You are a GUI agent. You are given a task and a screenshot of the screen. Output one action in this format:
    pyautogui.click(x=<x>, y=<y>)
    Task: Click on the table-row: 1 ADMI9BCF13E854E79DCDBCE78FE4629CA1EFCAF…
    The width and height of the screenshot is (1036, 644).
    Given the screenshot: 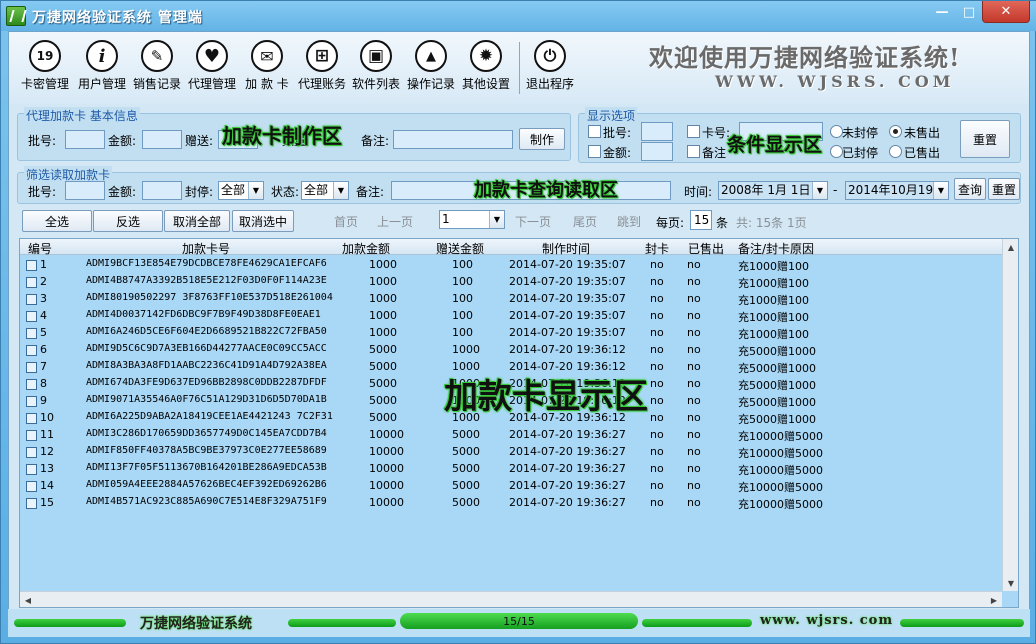 What is the action you would take?
    pyautogui.click(x=511, y=265)
    